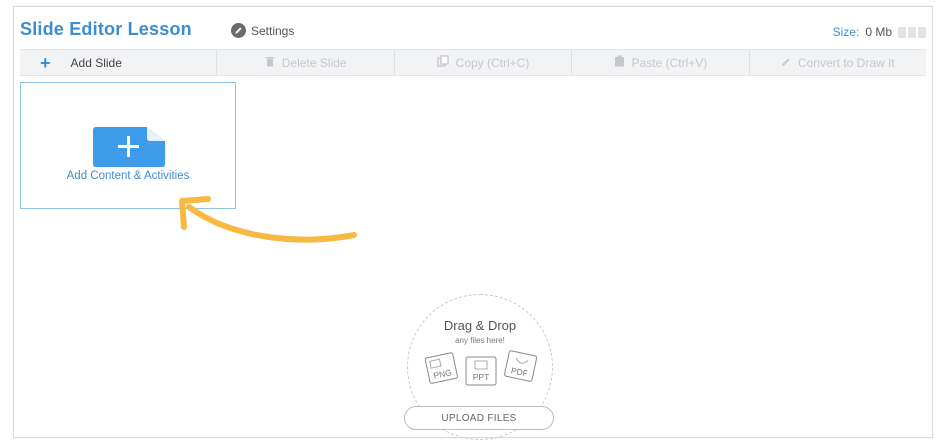  Describe the element at coordinates (268, 219) in the screenshot. I see `curved-arrow-icon` at that location.